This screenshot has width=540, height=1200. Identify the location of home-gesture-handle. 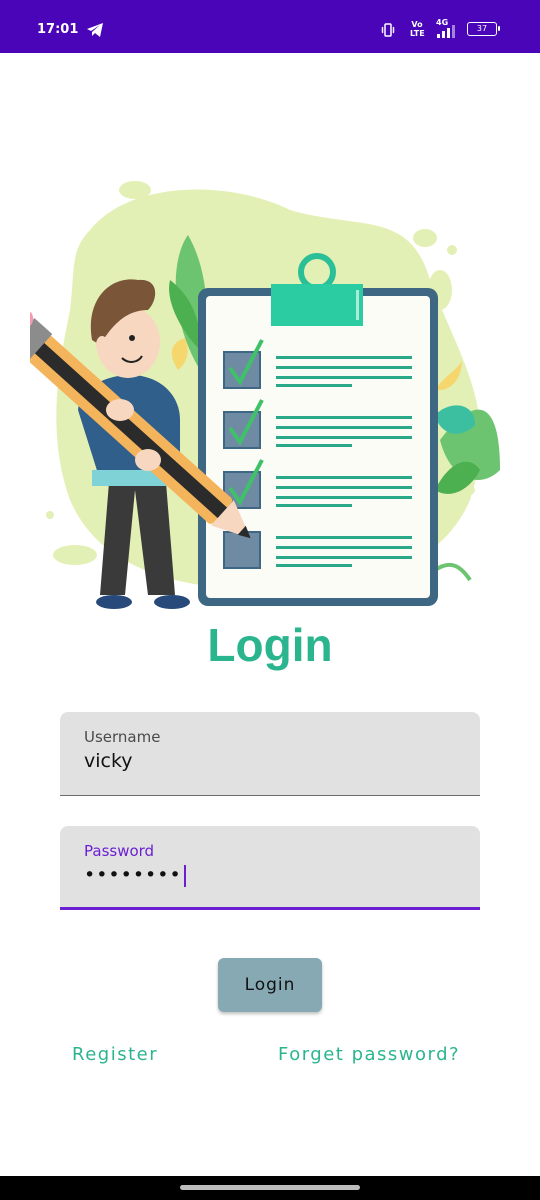
(270, 1187).